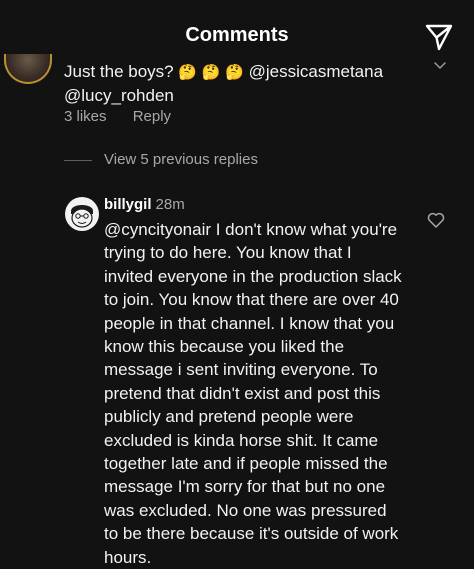  What do you see at coordinates (170, 204) in the screenshot?
I see `timestamp: 28m` at bounding box center [170, 204].